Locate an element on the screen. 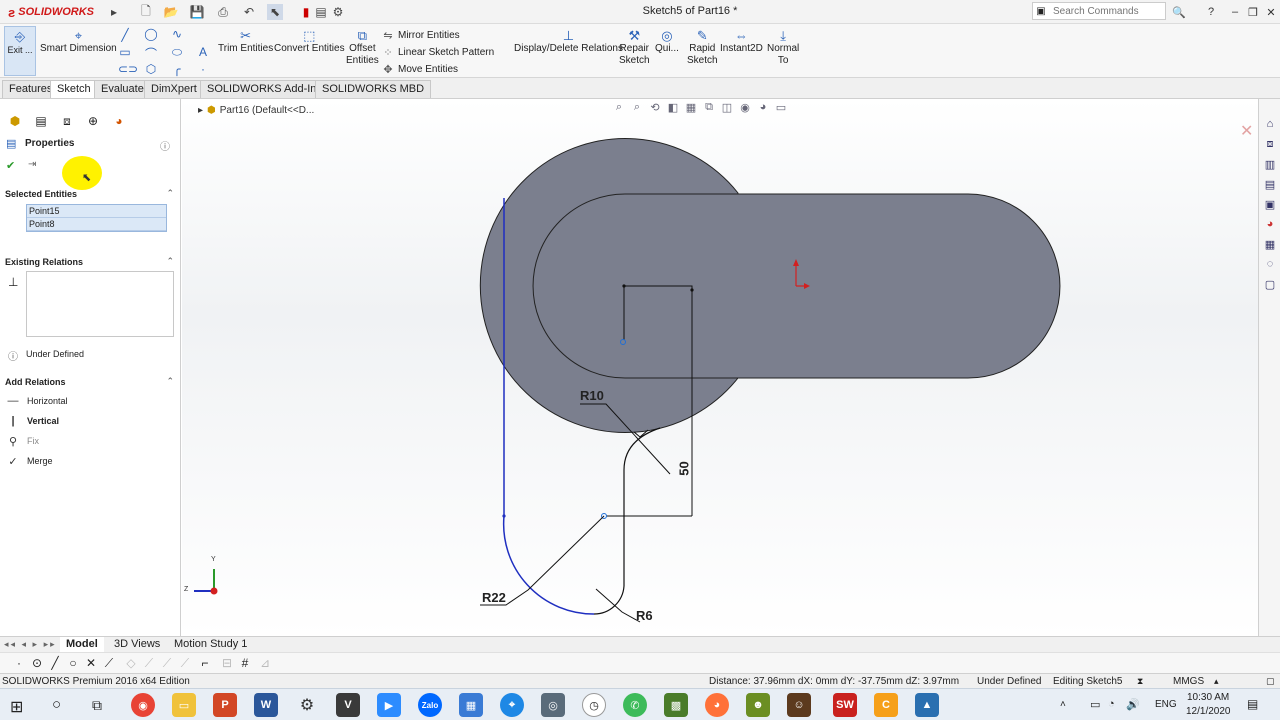  custom-properties-icon: ▦ is located at coordinates (1270, 244).